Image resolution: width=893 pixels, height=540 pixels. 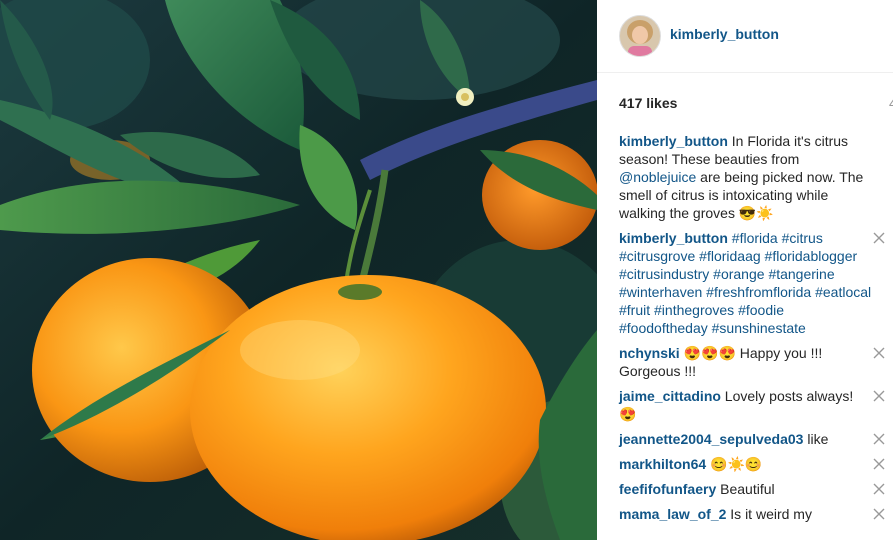 I want to click on hashtag: #eatlocal, so click(x=843, y=292).